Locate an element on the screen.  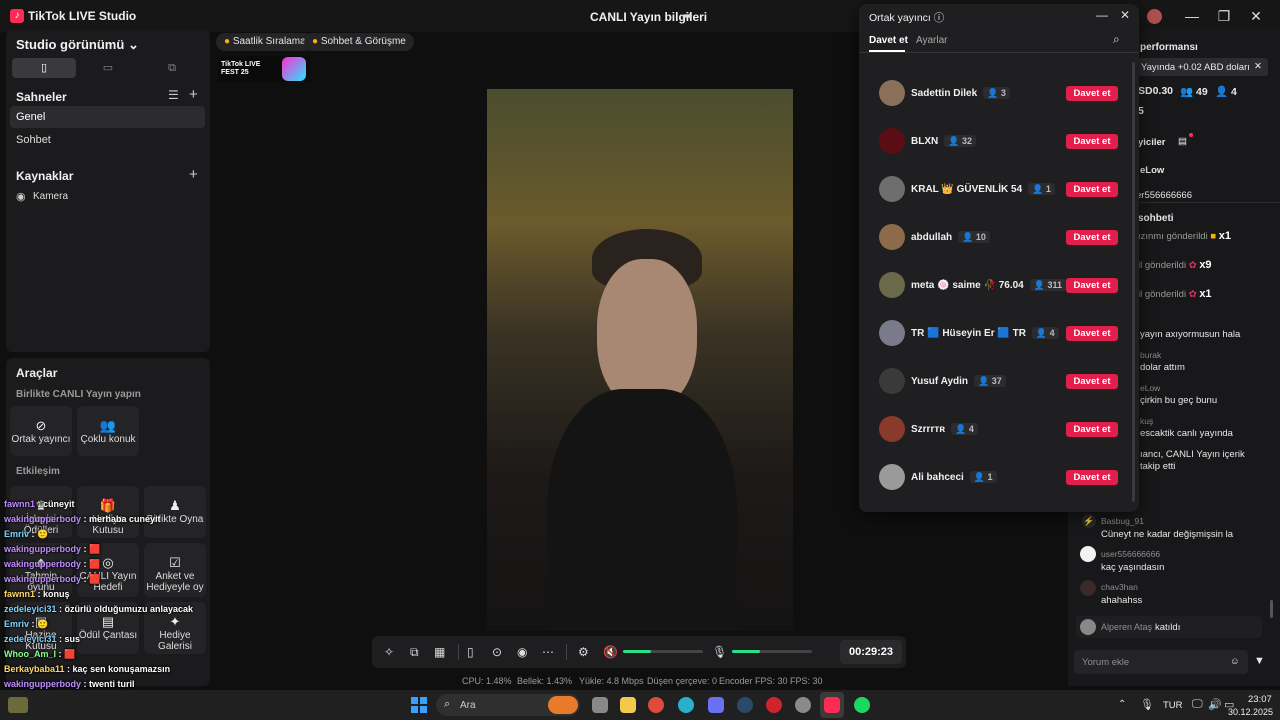
tab-settings: Ayarlar is located at coordinates (932, 40).